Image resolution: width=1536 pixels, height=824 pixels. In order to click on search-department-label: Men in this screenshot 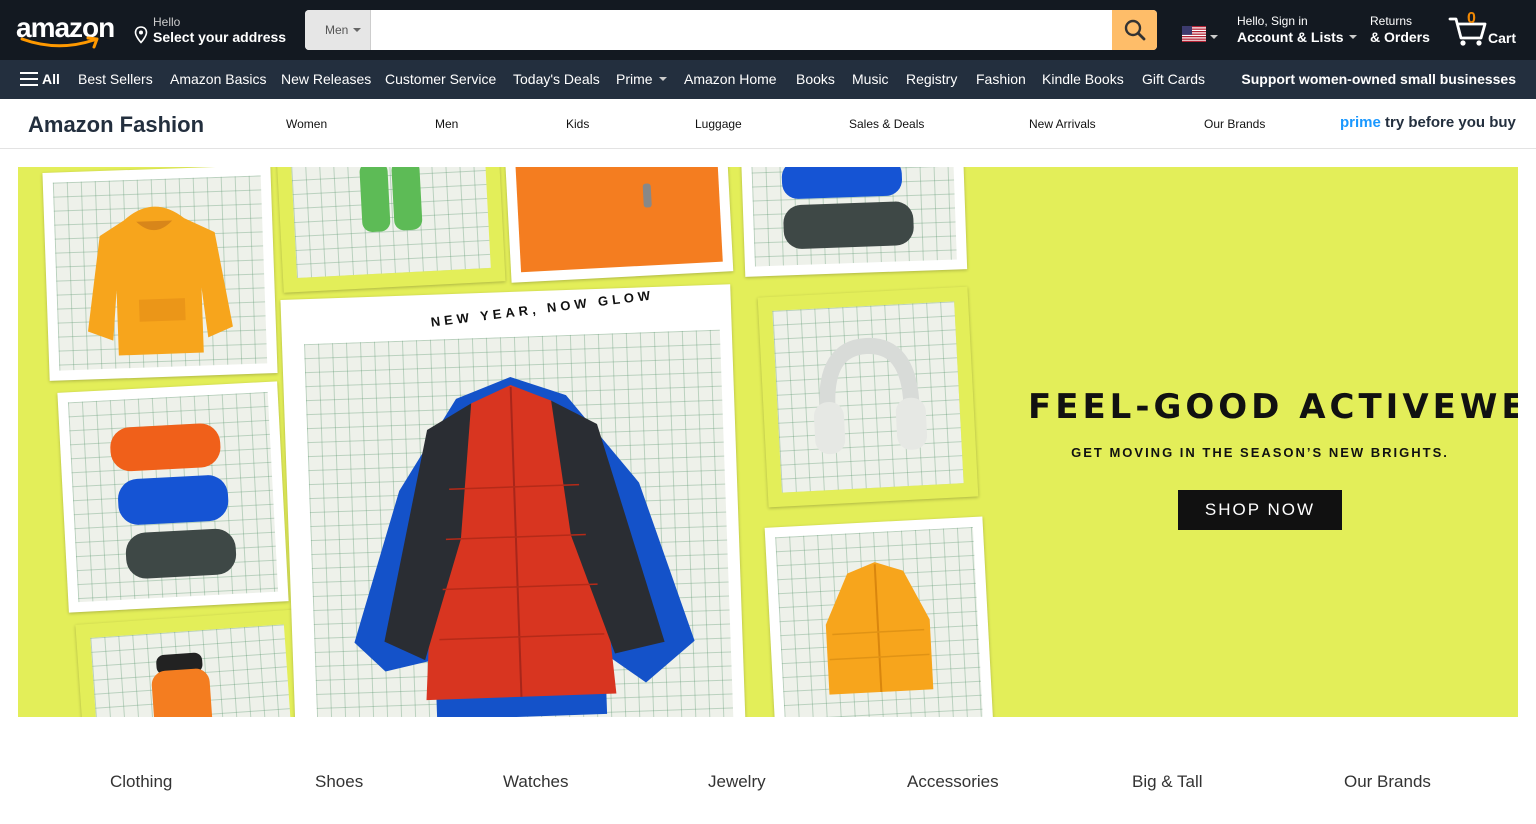, I will do `click(337, 30)`.